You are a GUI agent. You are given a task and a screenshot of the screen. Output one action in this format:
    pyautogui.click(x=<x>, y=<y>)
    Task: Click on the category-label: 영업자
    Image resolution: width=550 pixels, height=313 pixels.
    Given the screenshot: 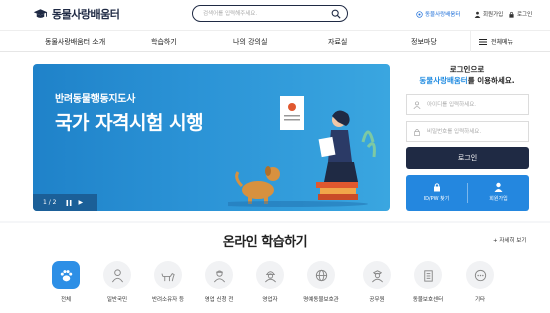 What is the action you would take?
    pyautogui.click(x=270, y=300)
    